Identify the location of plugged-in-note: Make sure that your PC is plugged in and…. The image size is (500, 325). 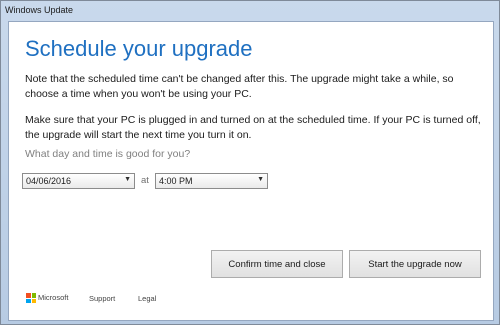
(253, 127).